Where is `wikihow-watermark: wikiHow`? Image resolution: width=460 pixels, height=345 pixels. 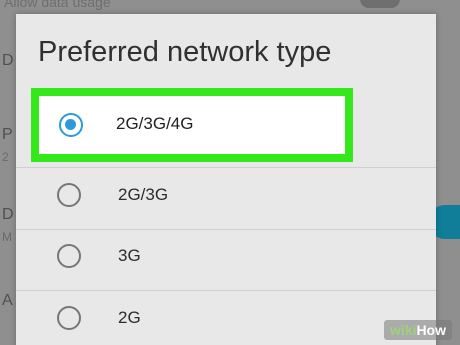 wikihow-watermark: wikiHow is located at coordinates (417, 330).